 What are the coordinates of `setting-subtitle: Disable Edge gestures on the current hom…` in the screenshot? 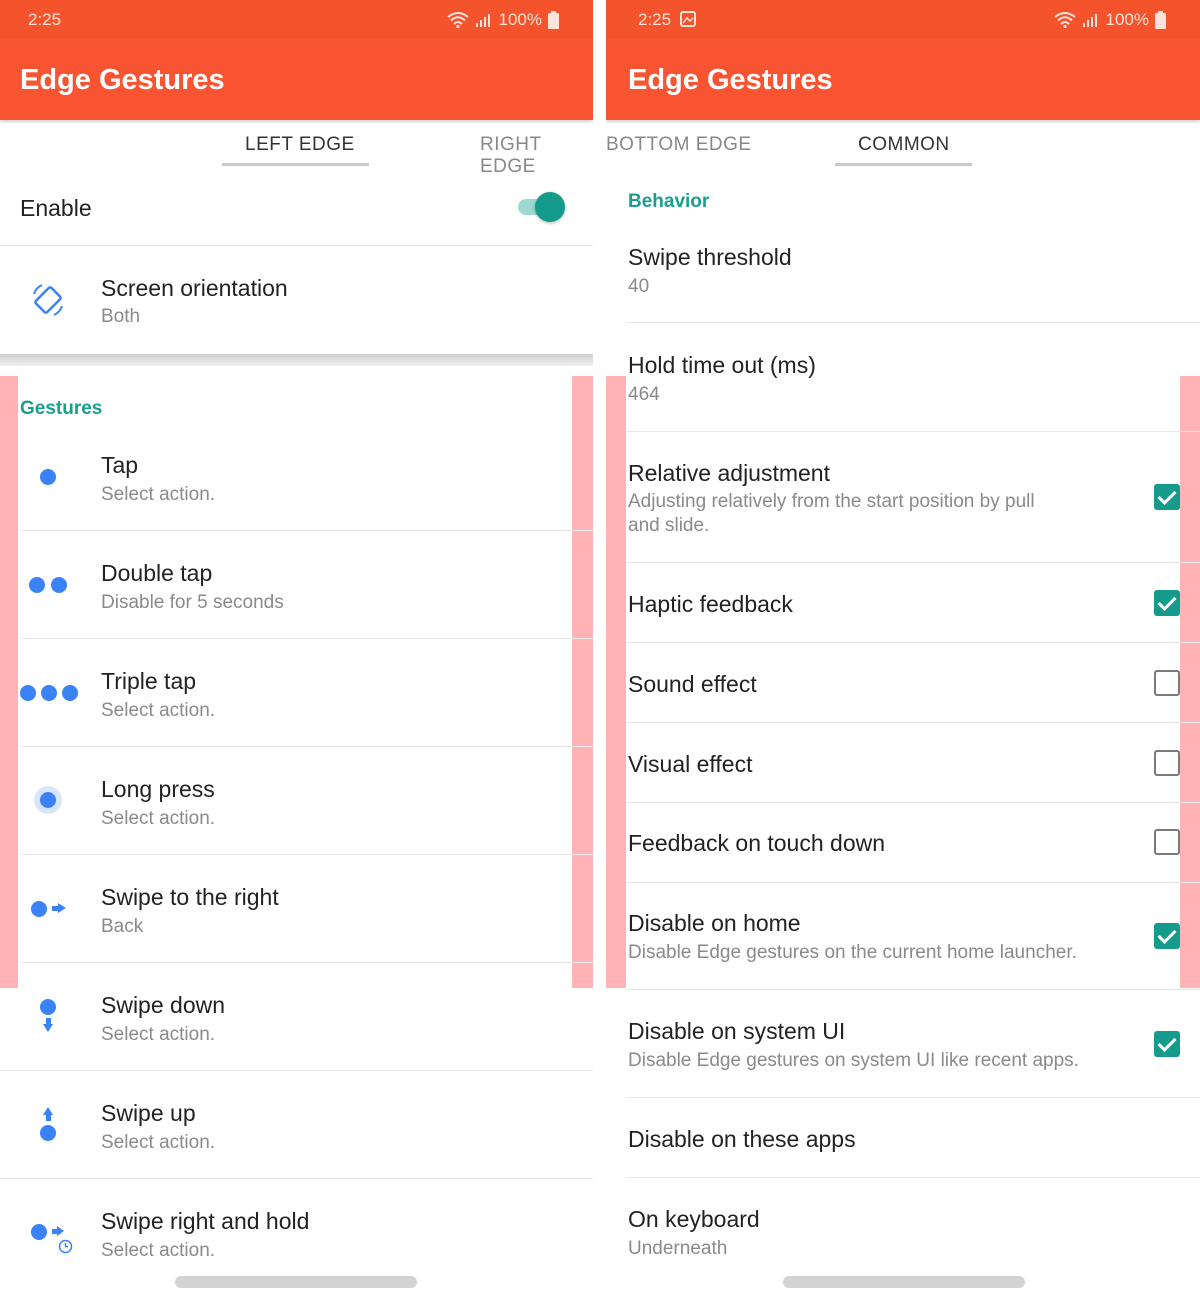 It's located at (852, 952).